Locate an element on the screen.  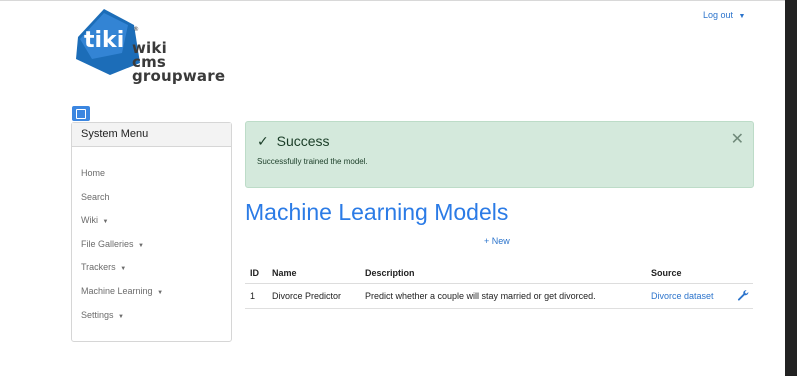
sidebar-item-wiki: Wiki ▼ is located at coordinates (151, 226).